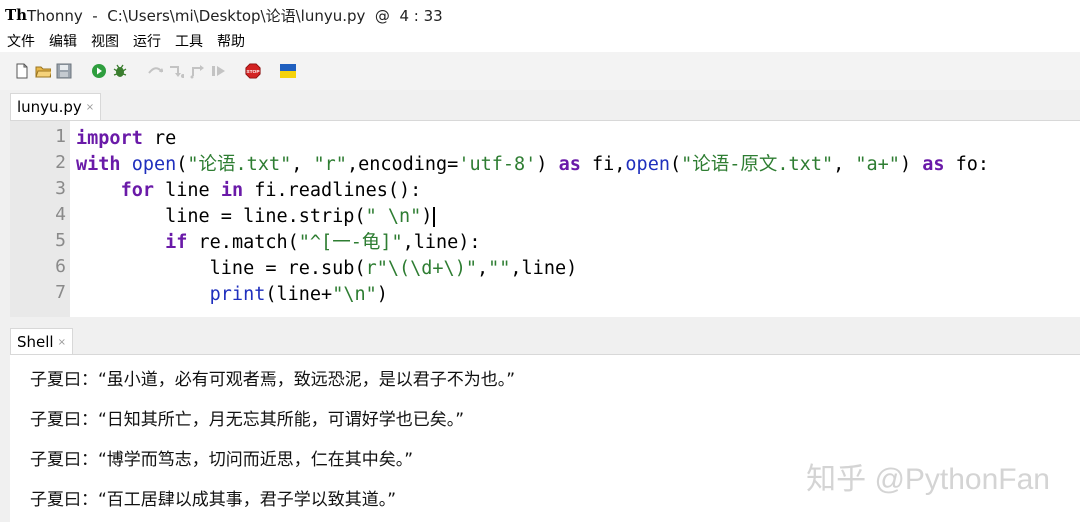  Describe the element at coordinates (22, 71) in the screenshot. I see `new-file-icon` at that location.